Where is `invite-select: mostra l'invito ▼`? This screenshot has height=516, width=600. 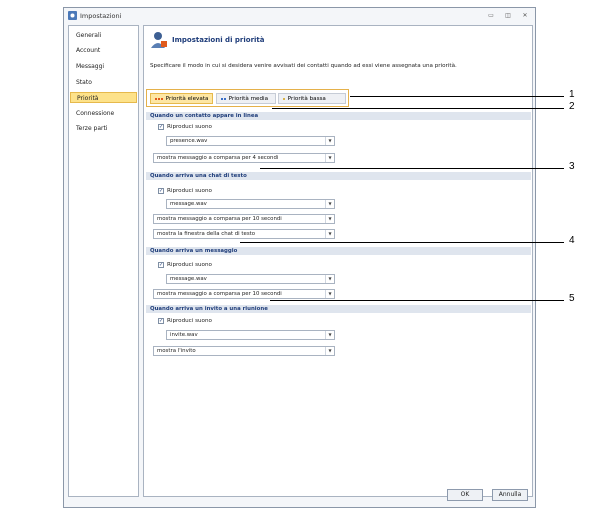 invite-select: mostra l'invito ▼ is located at coordinates (244, 351).